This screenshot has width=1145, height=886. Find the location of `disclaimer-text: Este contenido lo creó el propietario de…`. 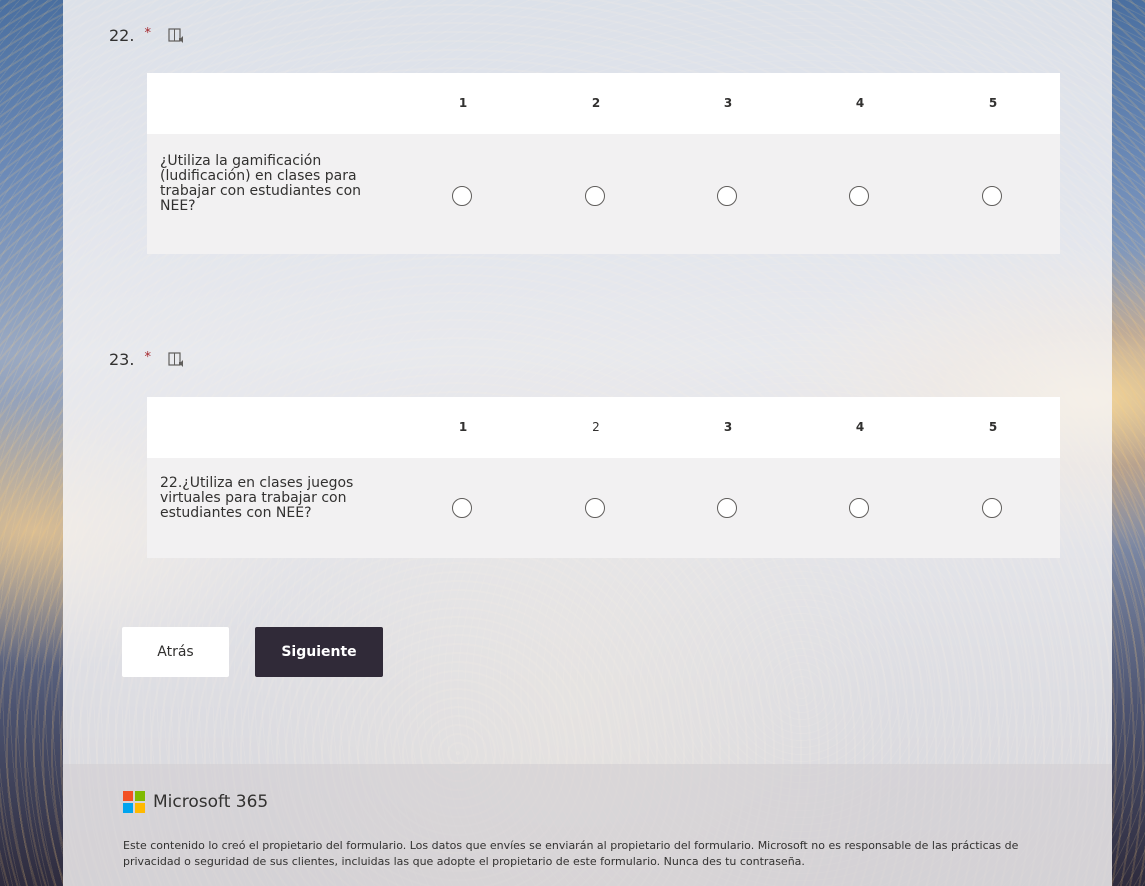

disclaimer-text: Este contenido lo creó el propietario de… is located at coordinates (571, 853).